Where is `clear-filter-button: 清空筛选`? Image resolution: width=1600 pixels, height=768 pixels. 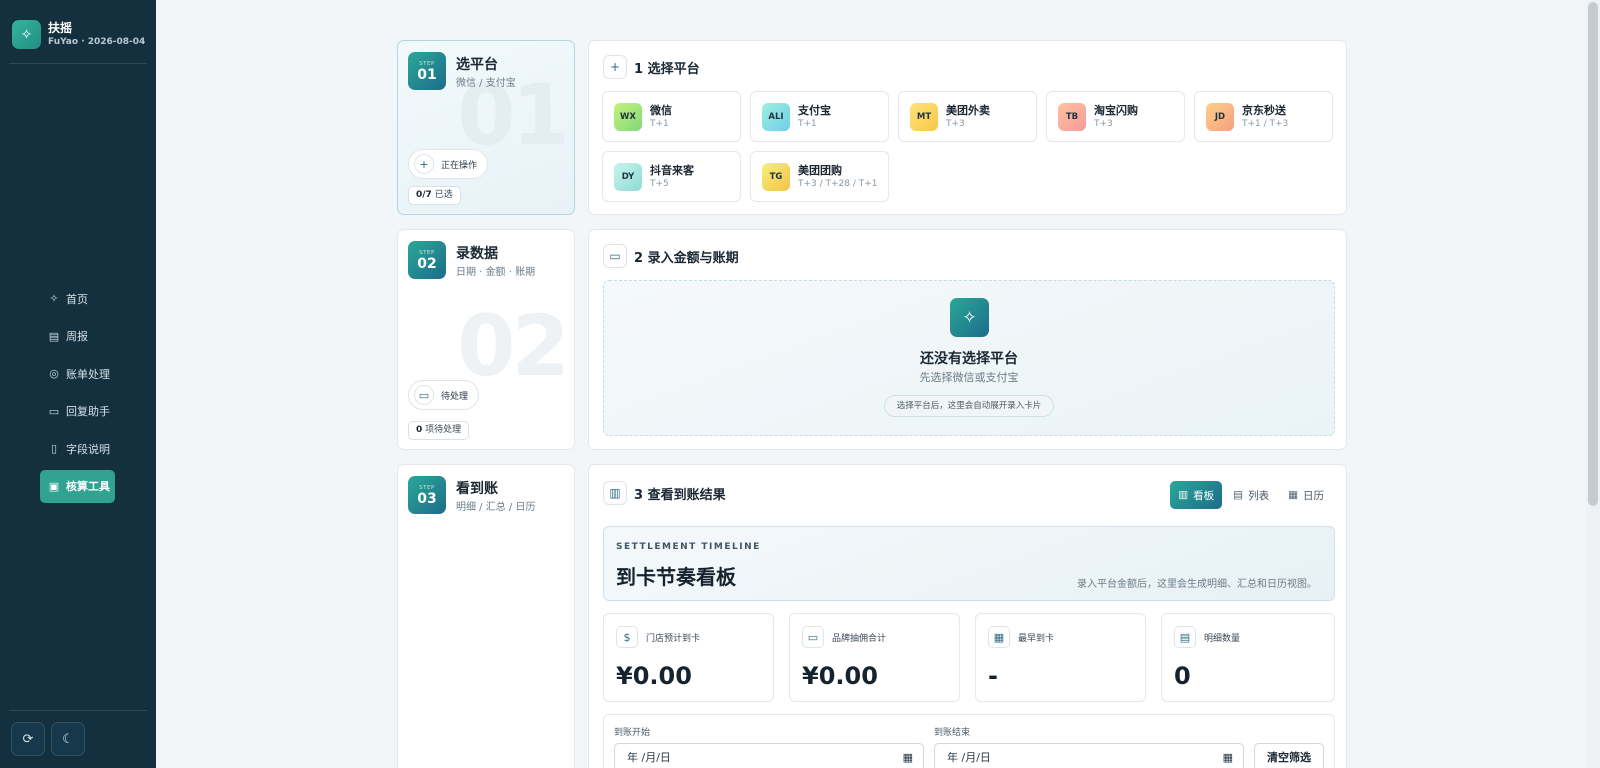
clear-filter-button: 清空筛选 is located at coordinates (1289, 755).